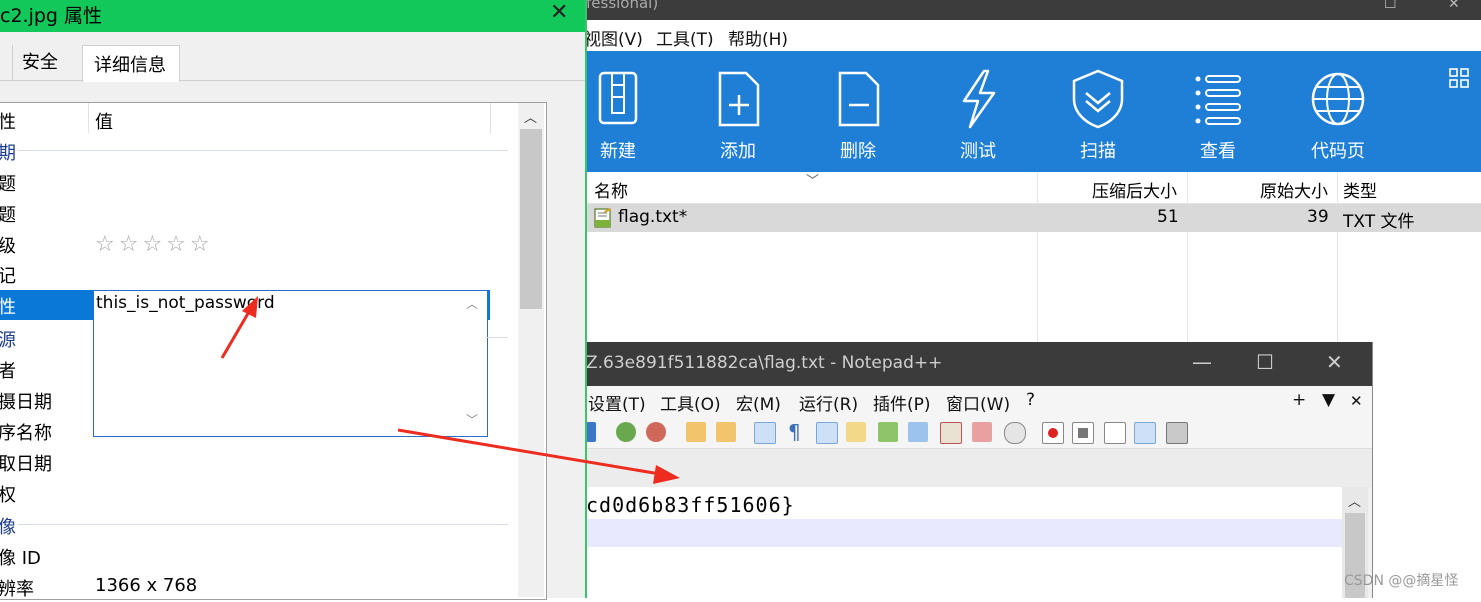  What do you see at coordinates (1328, 400) in the screenshot?
I see `dropdown-icon: ▼` at bounding box center [1328, 400].